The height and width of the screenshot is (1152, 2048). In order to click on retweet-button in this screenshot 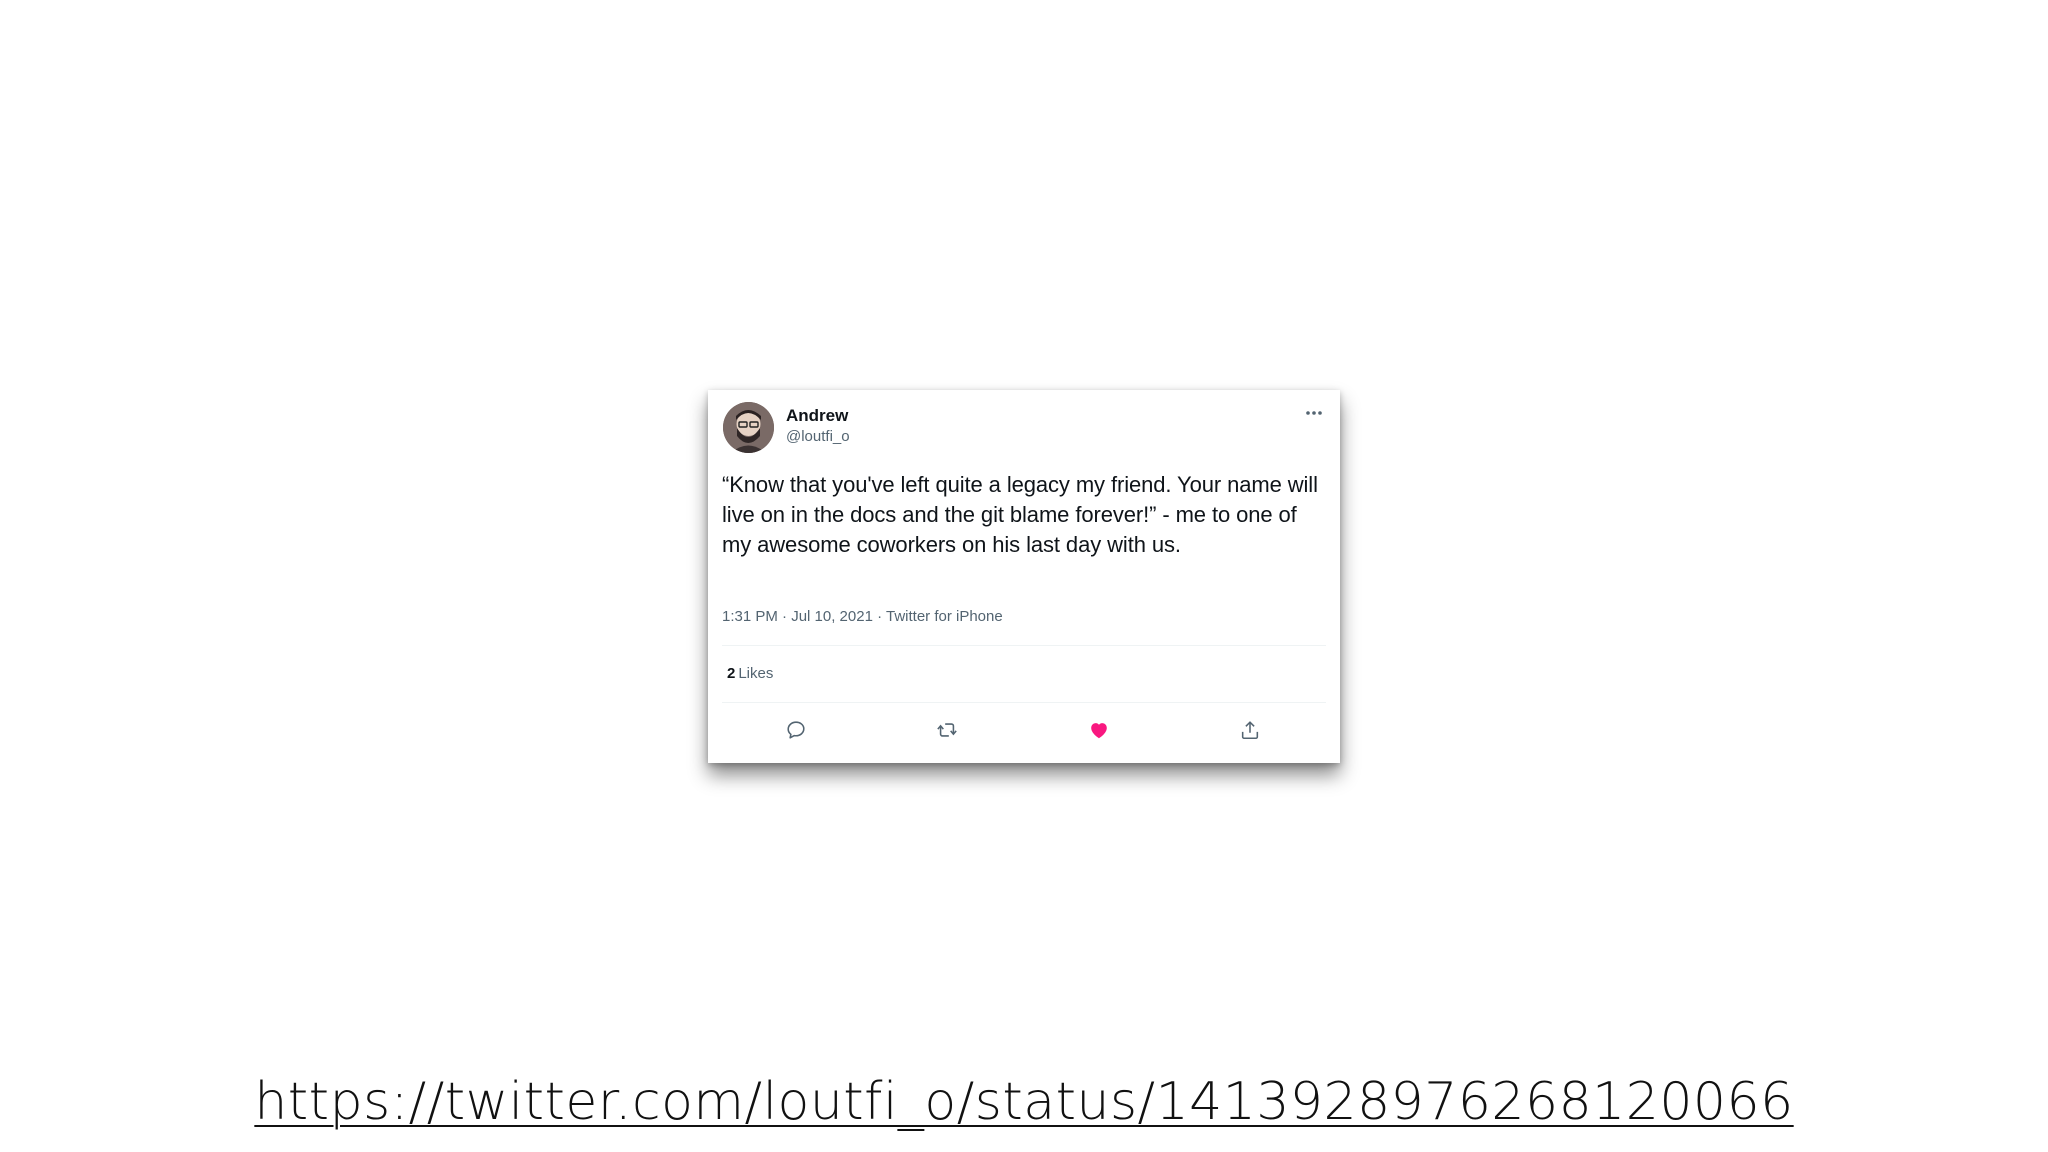, I will do `click(947, 730)`.